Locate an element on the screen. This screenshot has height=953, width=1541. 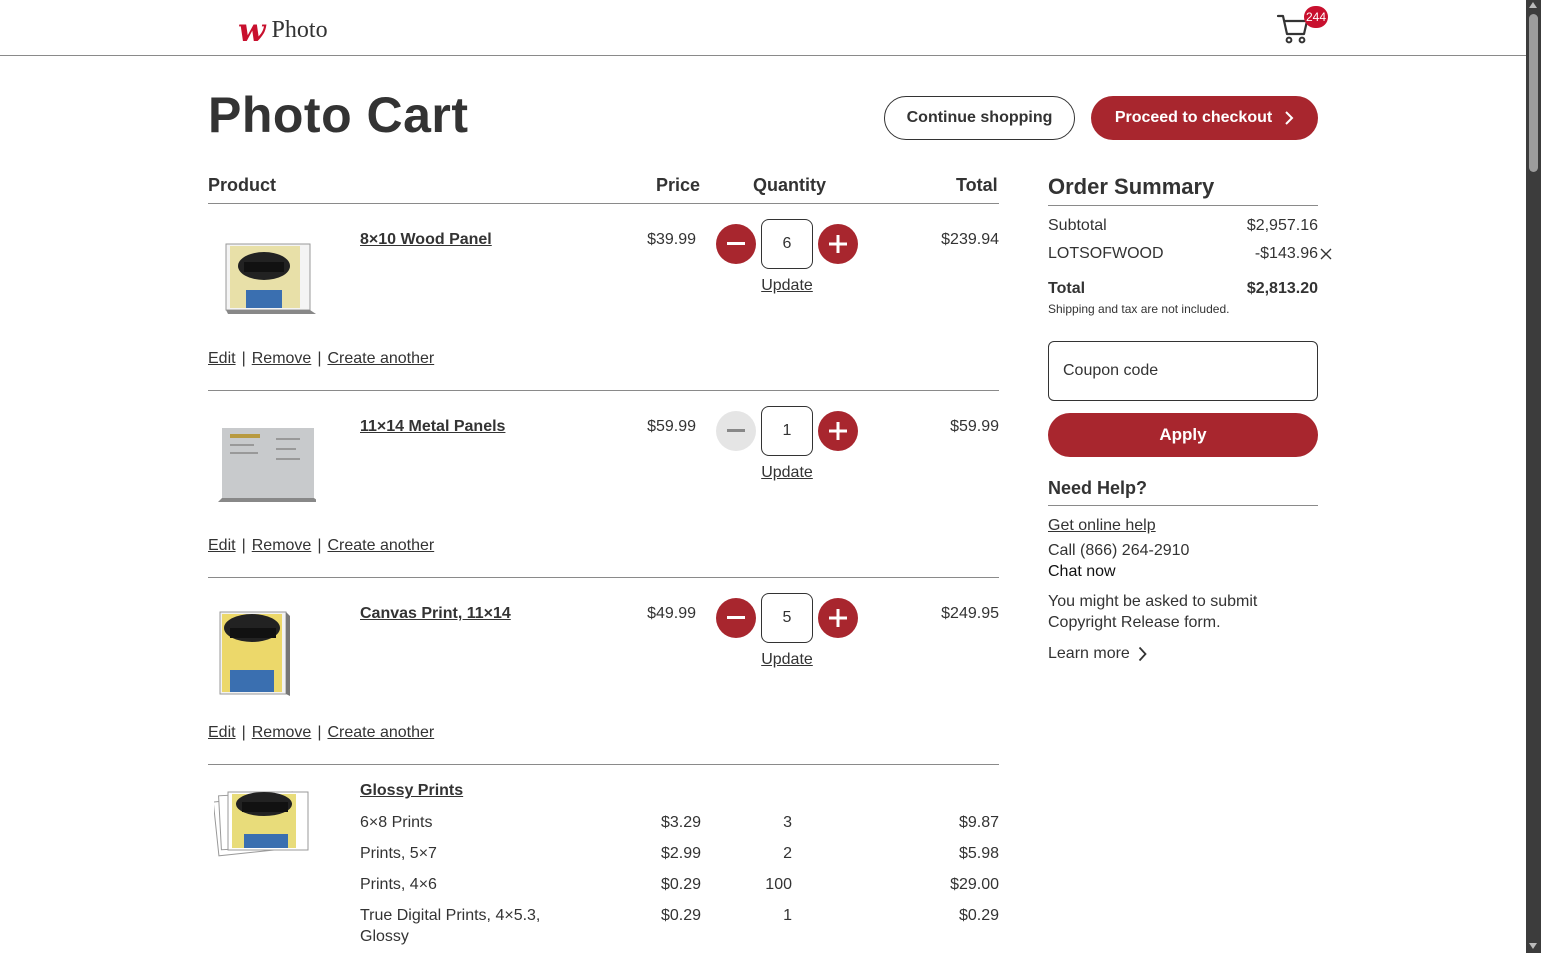
learn-more-label: Learn more is located at coordinates (1089, 653).